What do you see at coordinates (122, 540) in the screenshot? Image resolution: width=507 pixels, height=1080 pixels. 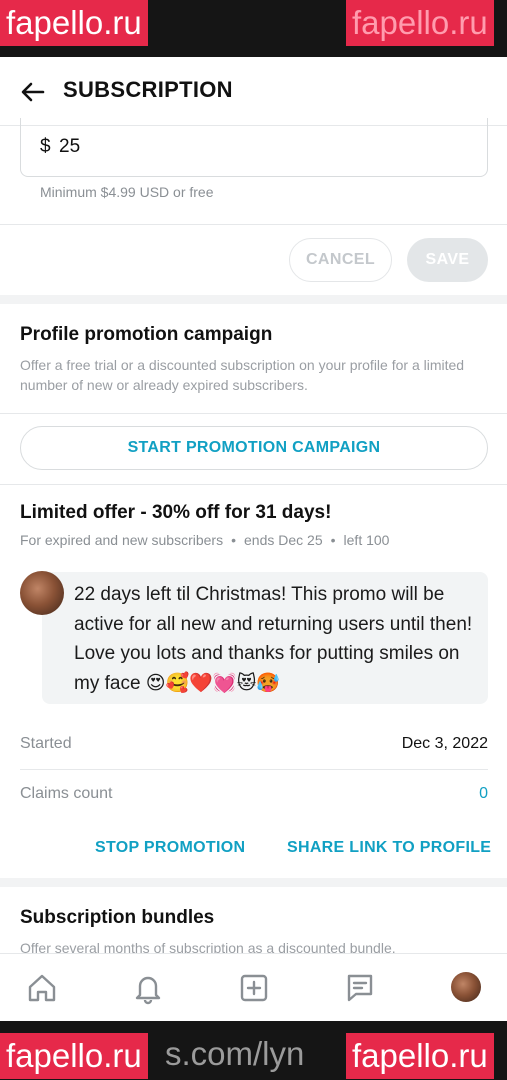 I see `offer-audience: For expired and new subscribers` at bounding box center [122, 540].